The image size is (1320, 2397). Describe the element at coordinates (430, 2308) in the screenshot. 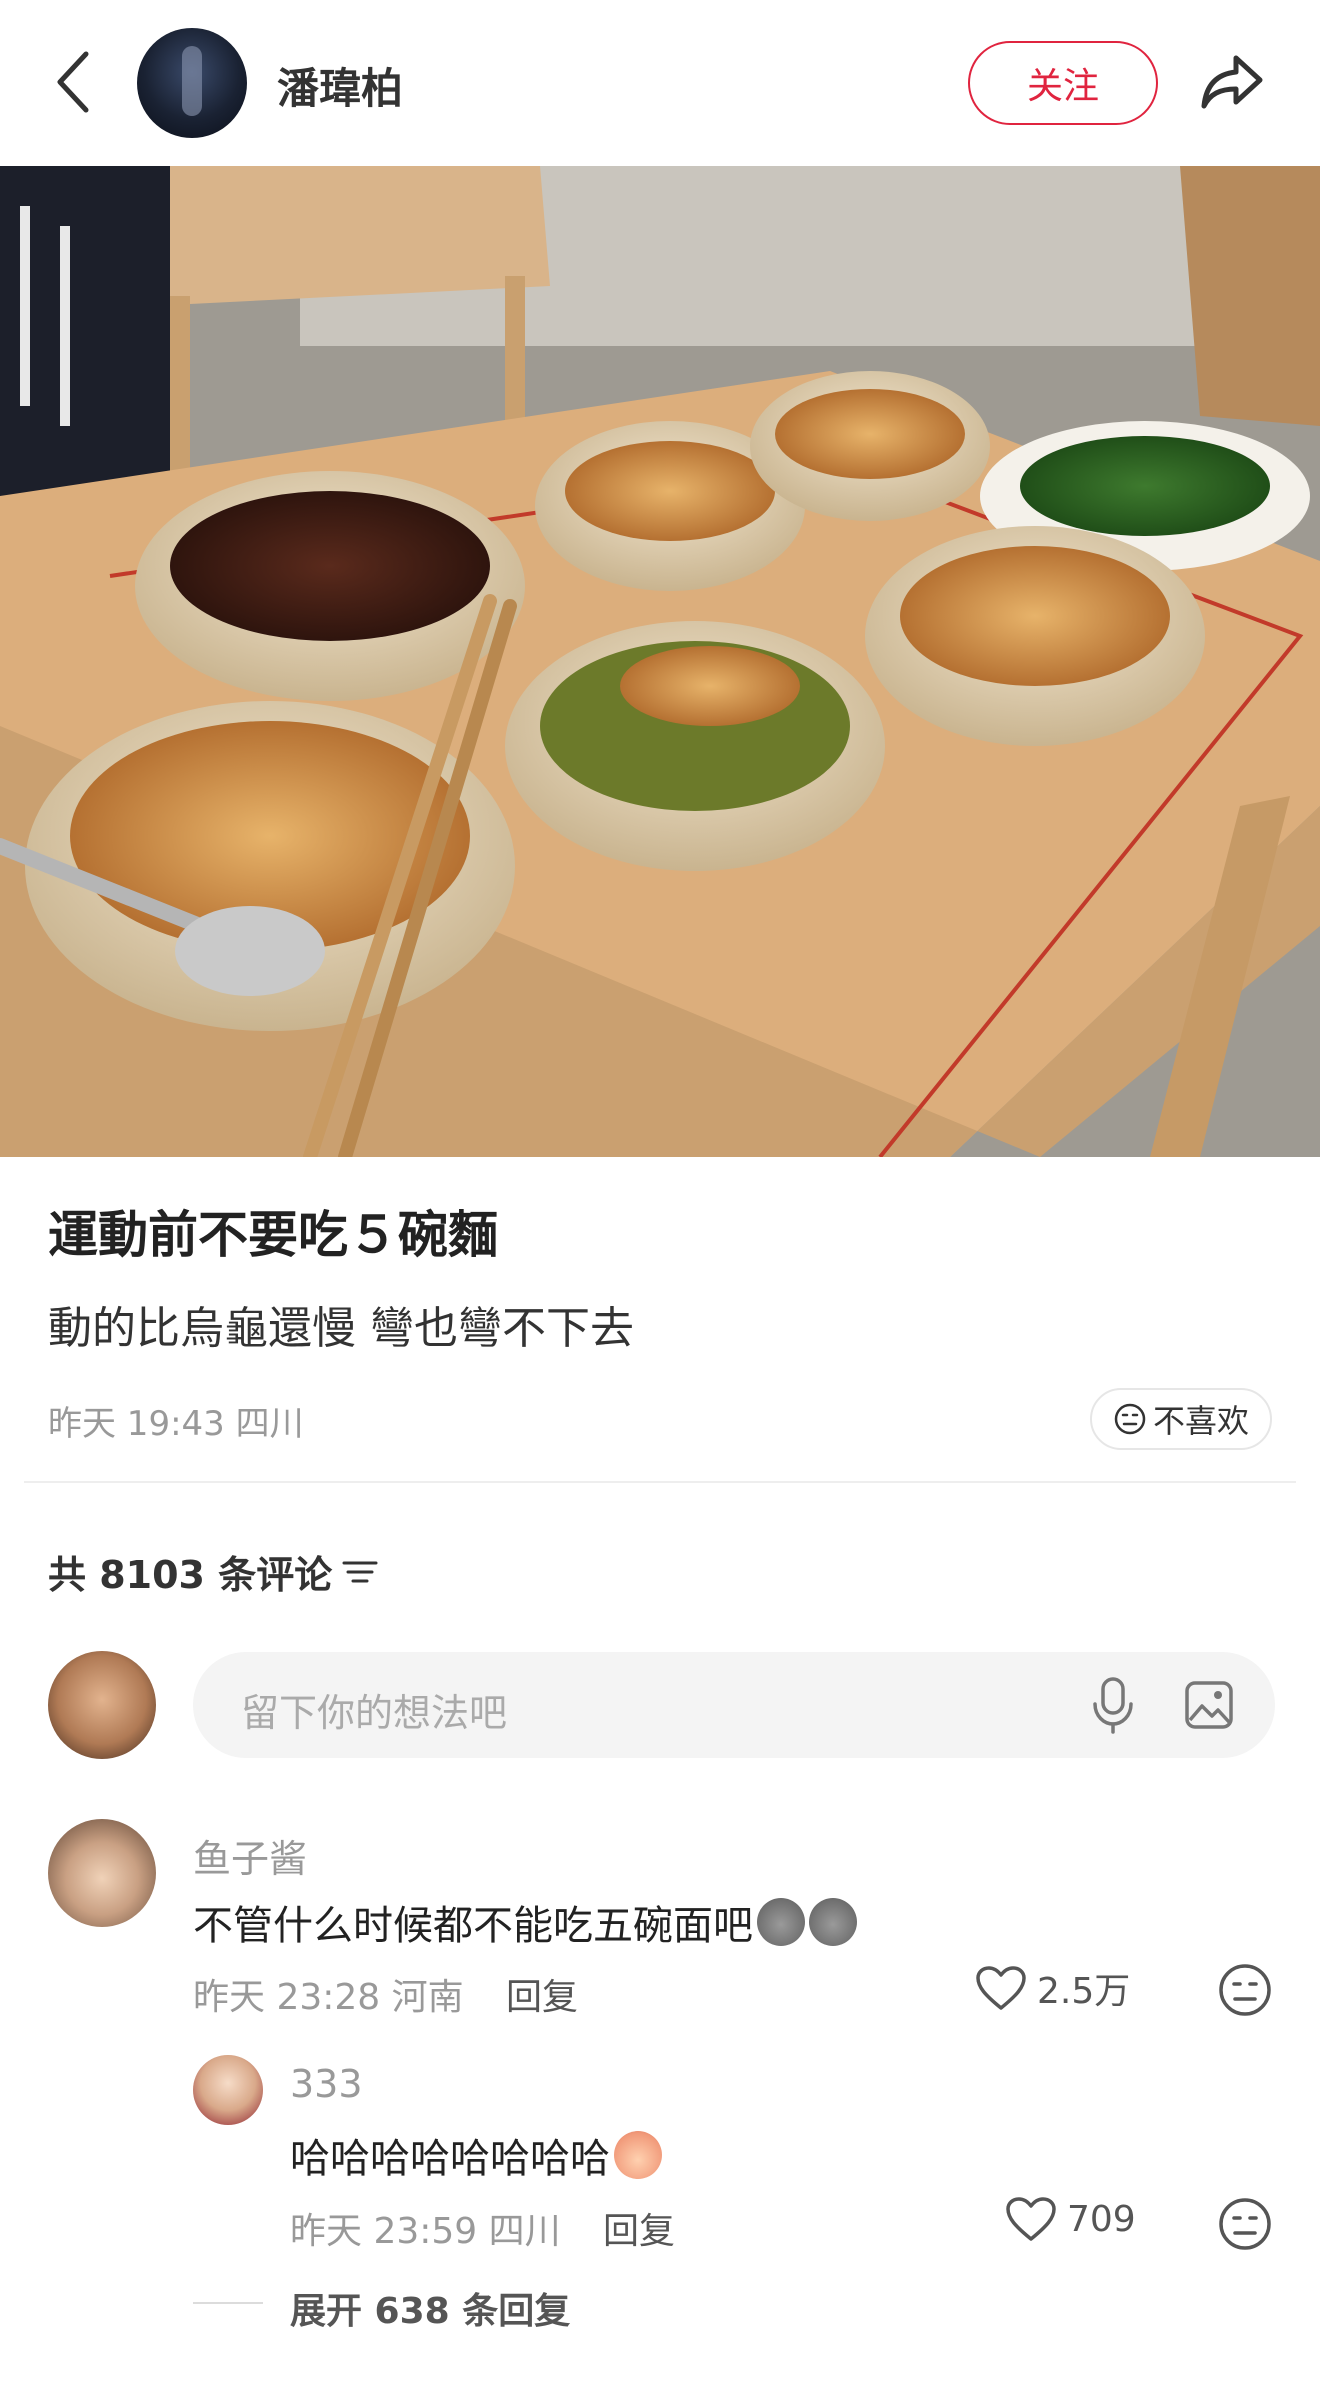

I see `expand-replies-button: 展开 638 条回复` at that location.